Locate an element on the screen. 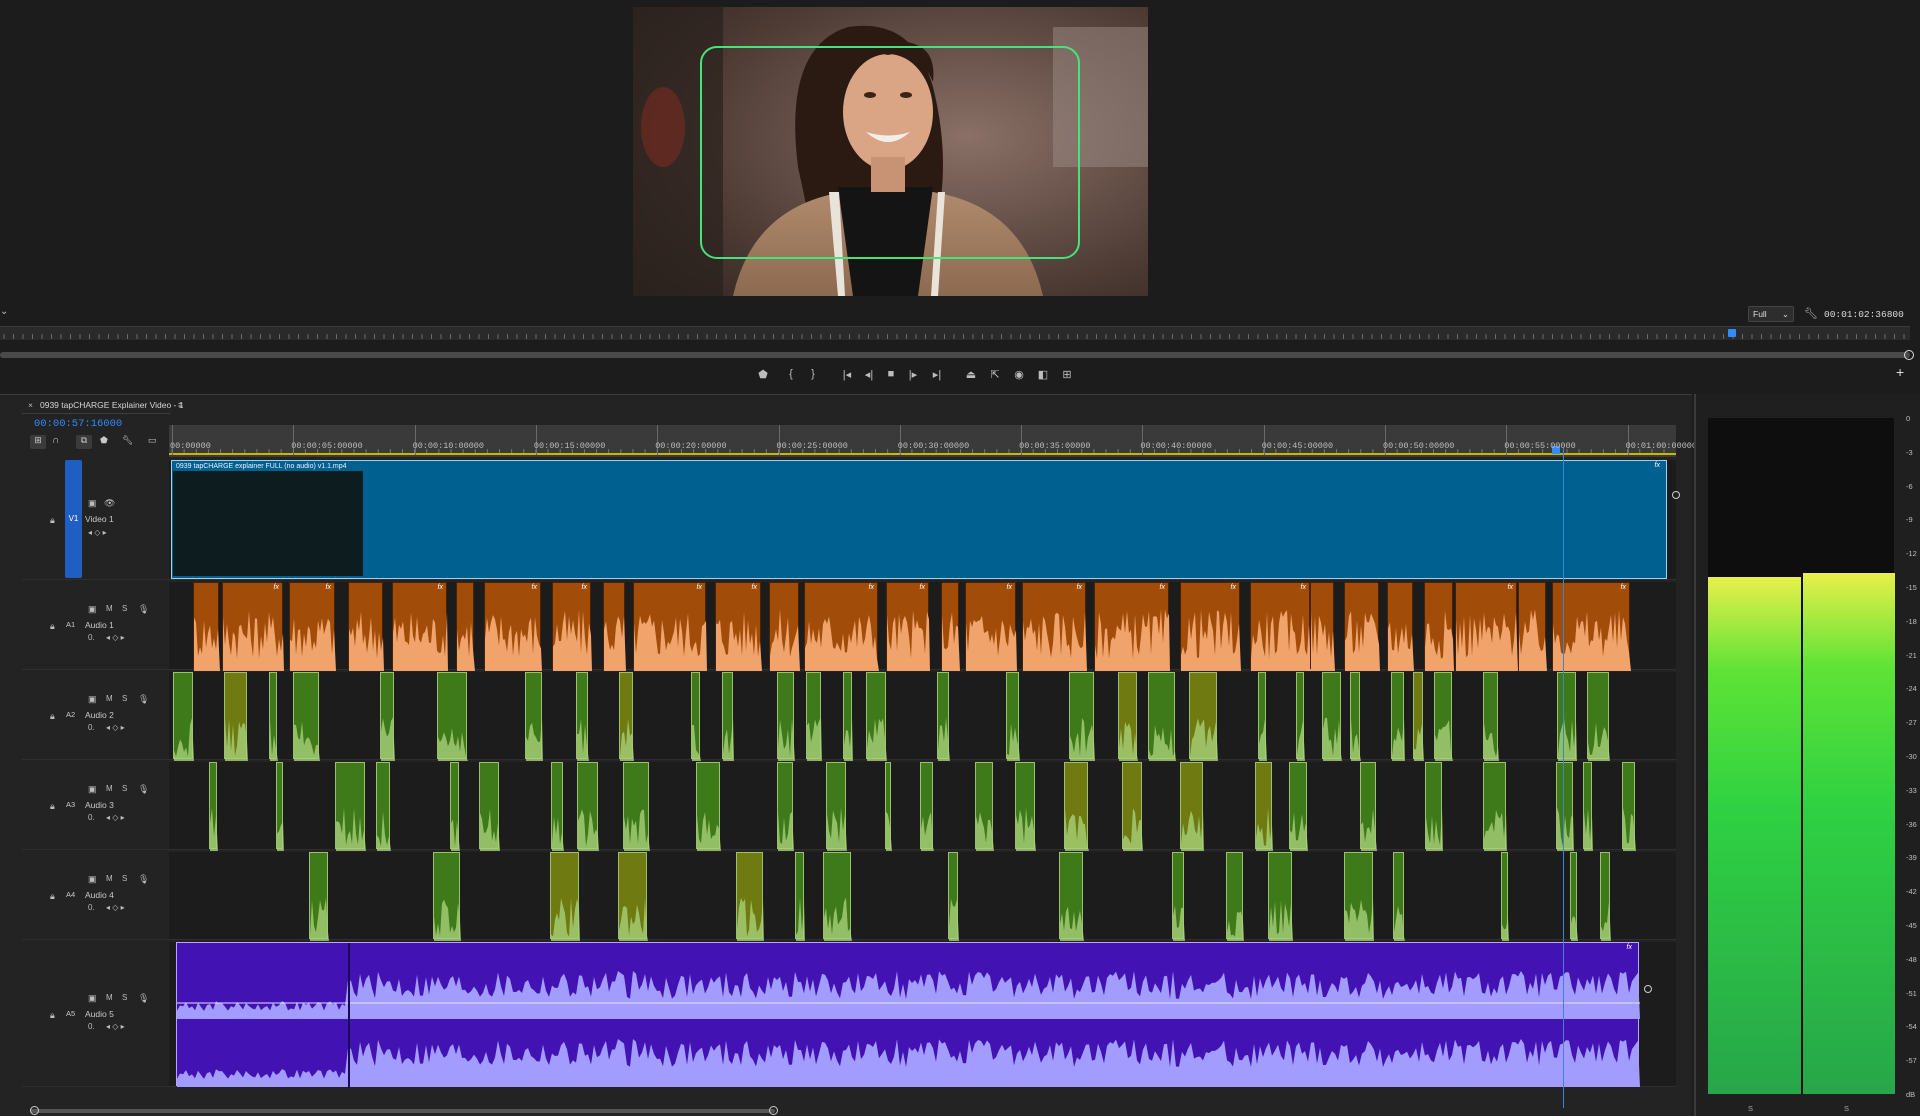  track-header-a1: 🔒︎ ▣ M S 🎙︎ A1 Audio 1 0. ◂ ◇ ▸ is located at coordinates (95, 626).